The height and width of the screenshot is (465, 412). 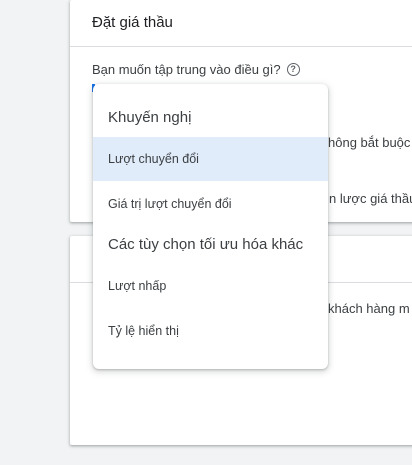 What do you see at coordinates (210, 286) in the screenshot?
I see `menu-item-clicks: Lượt nhấp` at bounding box center [210, 286].